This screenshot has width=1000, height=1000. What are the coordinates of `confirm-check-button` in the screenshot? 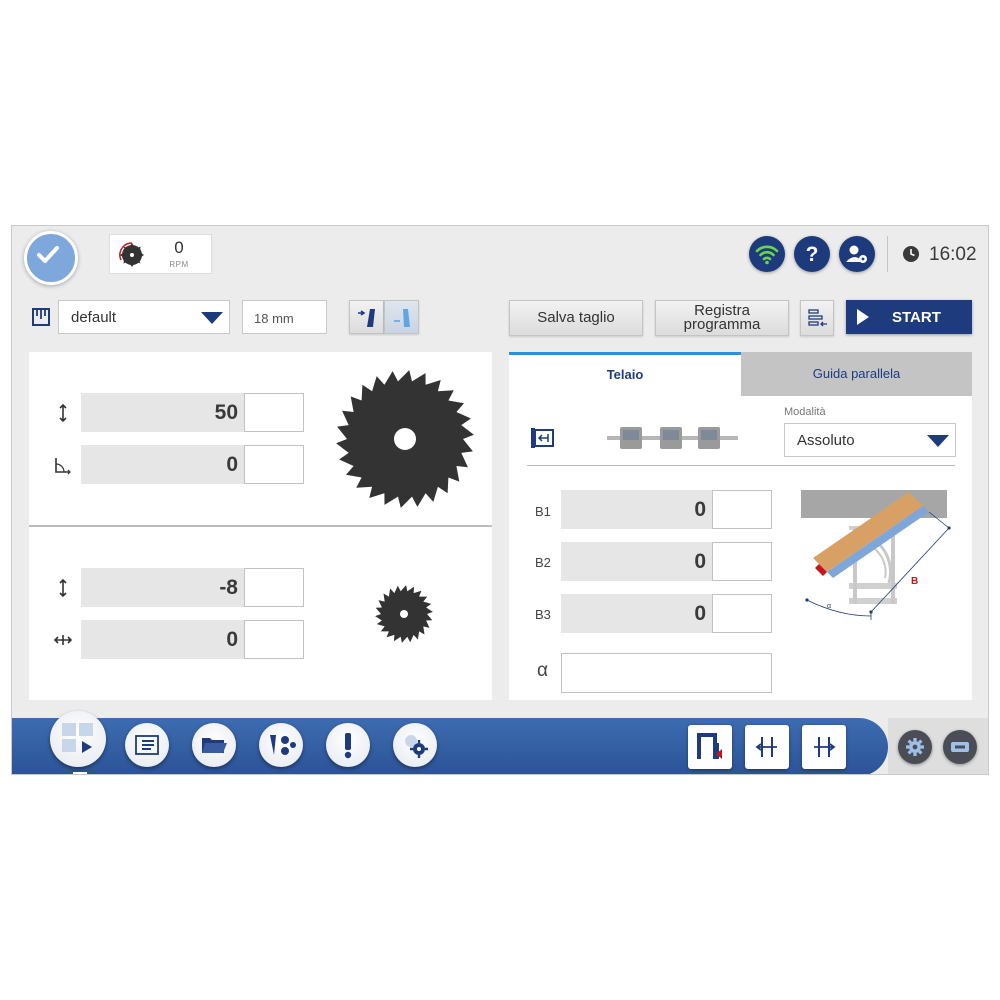 It's located at (51, 258).